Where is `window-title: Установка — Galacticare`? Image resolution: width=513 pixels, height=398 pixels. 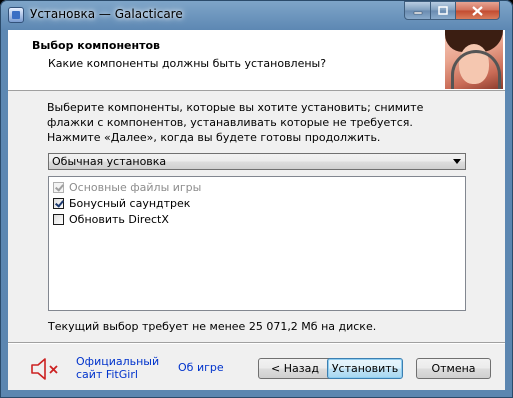
window-title: Установка — Galacticare is located at coordinates (106, 14).